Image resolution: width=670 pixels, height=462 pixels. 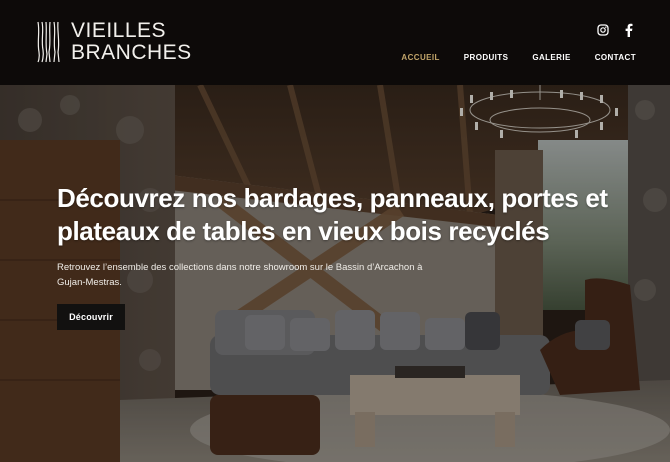 What do you see at coordinates (486, 57) in the screenshot?
I see `nav-item-produits: PRODUITS` at bounding box center [486, 57].